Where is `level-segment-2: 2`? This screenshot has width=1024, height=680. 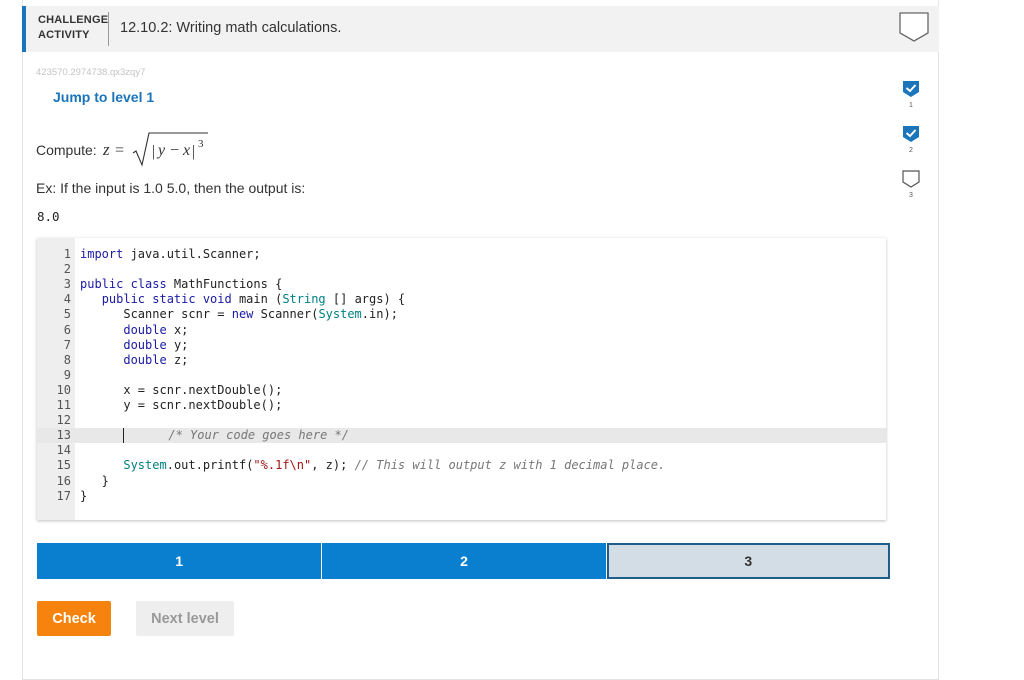
level-segment-2: 2 is located at coordinates (464, 561).